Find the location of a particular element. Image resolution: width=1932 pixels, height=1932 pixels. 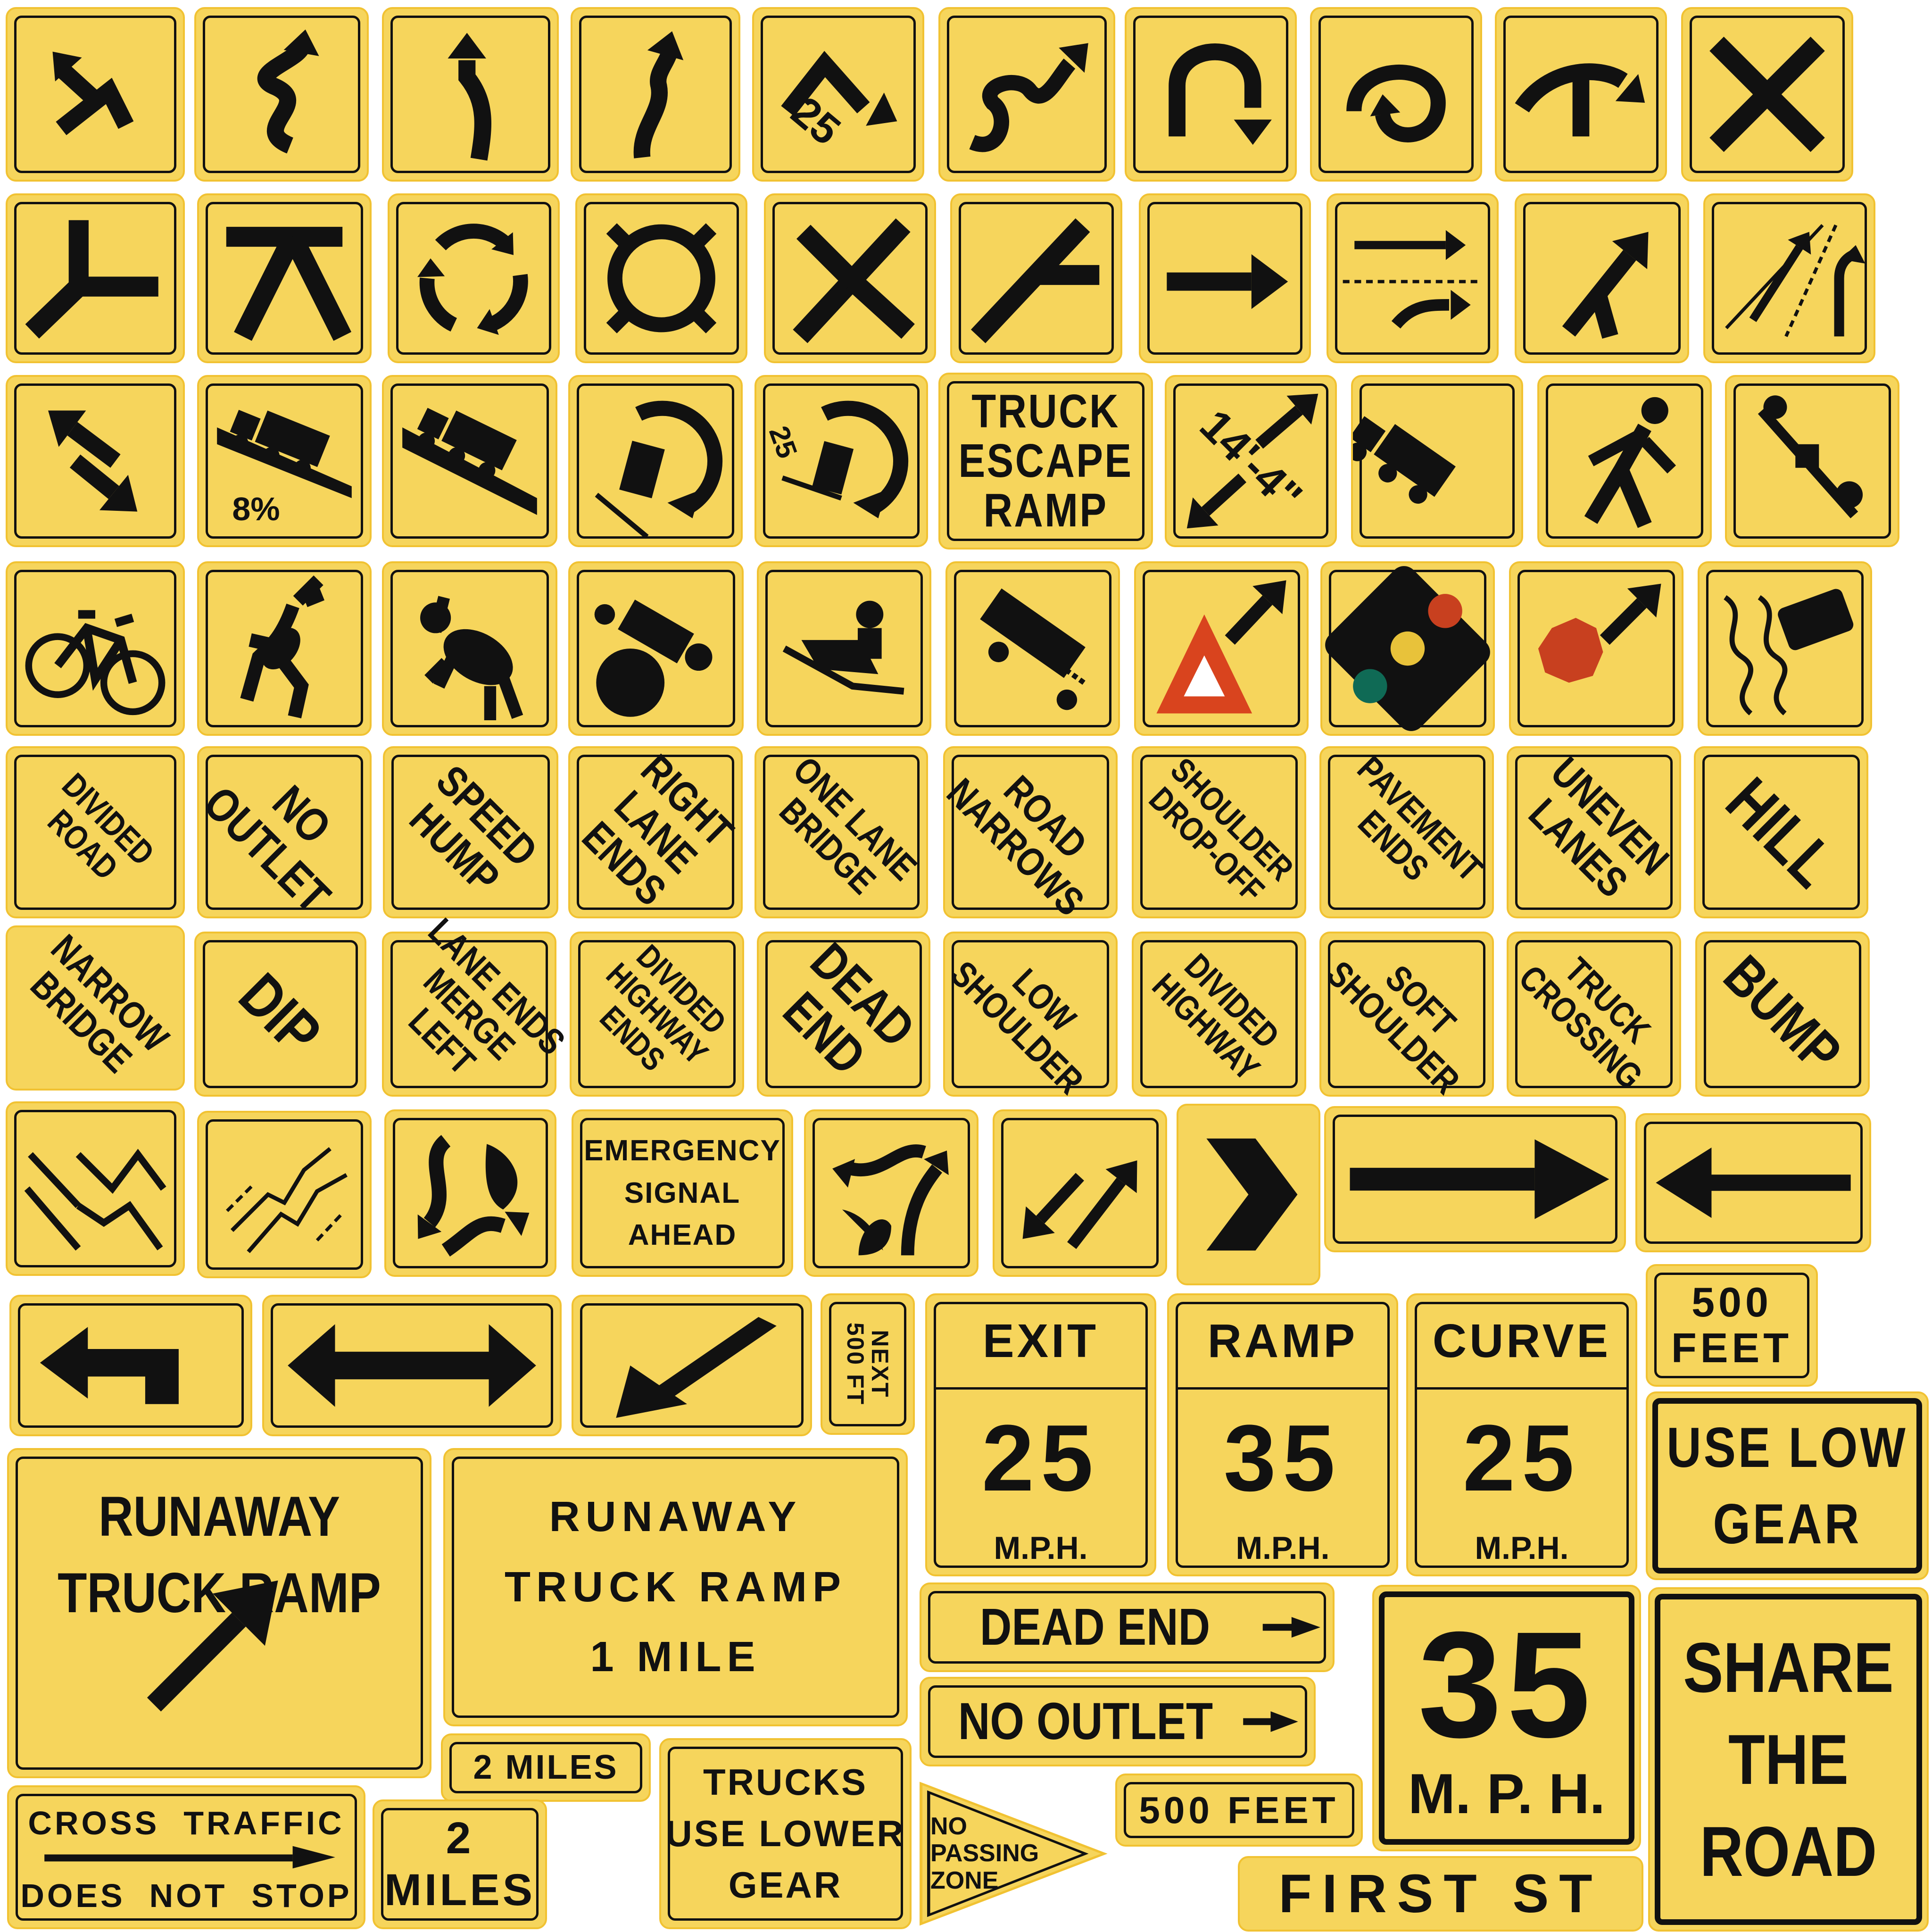

two-miles-sign: 2 MILES is located at coordinates (546, 1768).